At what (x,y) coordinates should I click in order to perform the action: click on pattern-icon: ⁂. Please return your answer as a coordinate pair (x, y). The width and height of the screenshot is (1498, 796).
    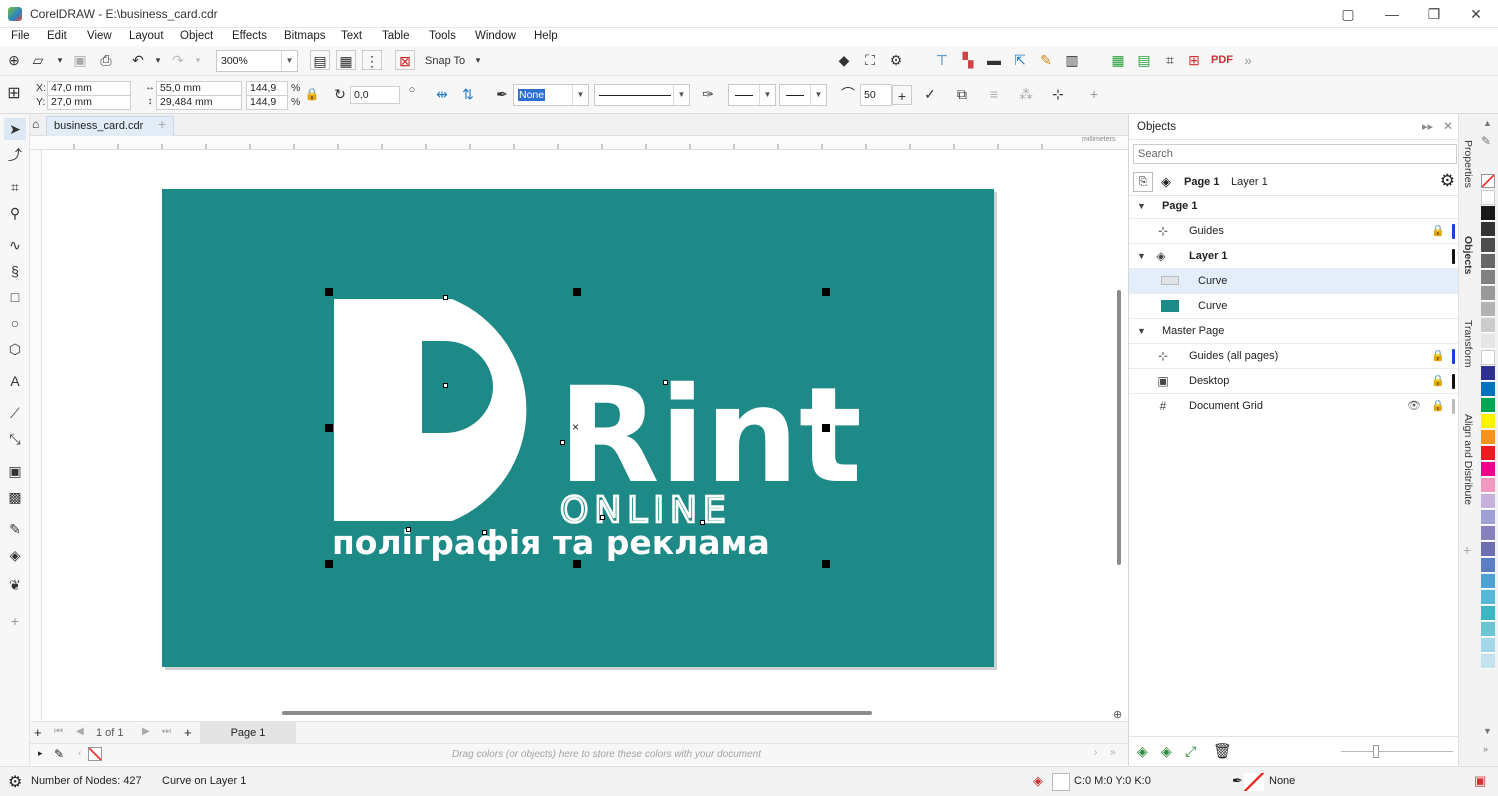
    Looking at the image, I should click on (1026, 94).